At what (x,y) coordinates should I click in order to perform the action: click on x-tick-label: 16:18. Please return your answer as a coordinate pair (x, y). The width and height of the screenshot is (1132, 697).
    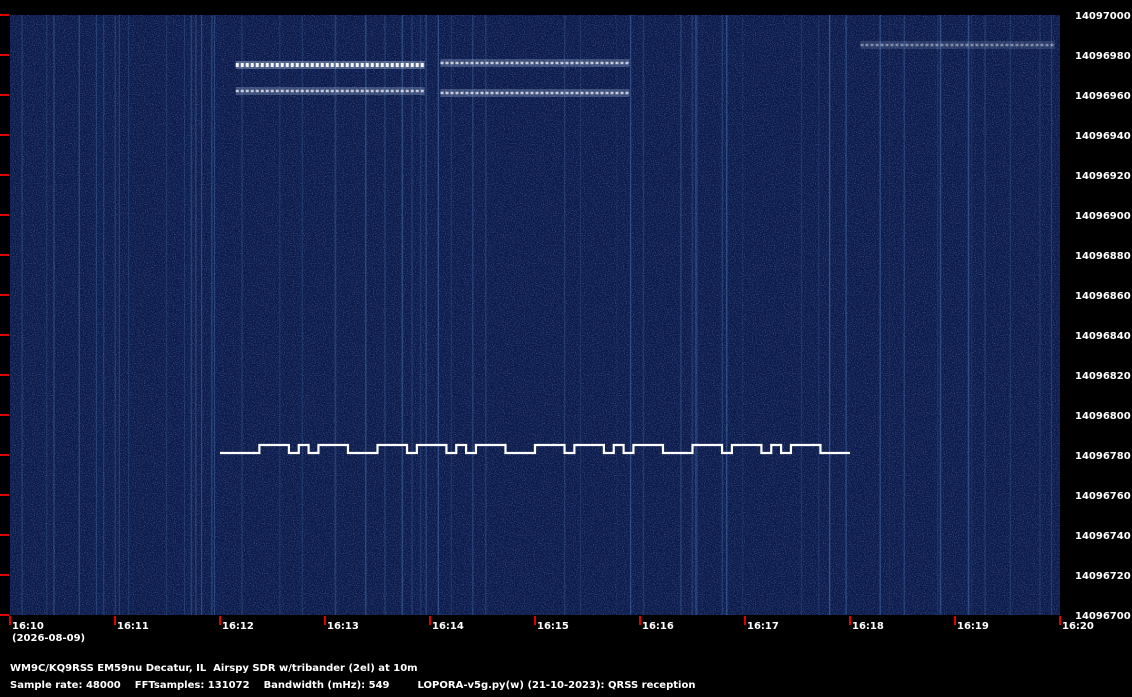
    Looking at the image, I should click on (868, 626).